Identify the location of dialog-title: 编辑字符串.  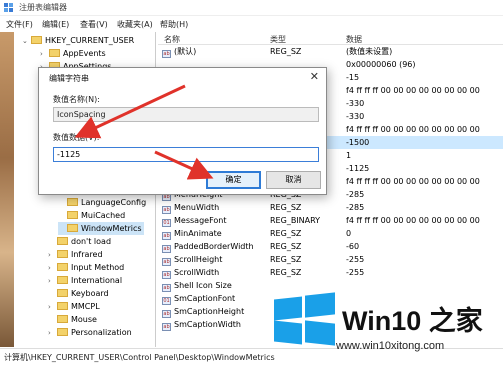
(69, 78).